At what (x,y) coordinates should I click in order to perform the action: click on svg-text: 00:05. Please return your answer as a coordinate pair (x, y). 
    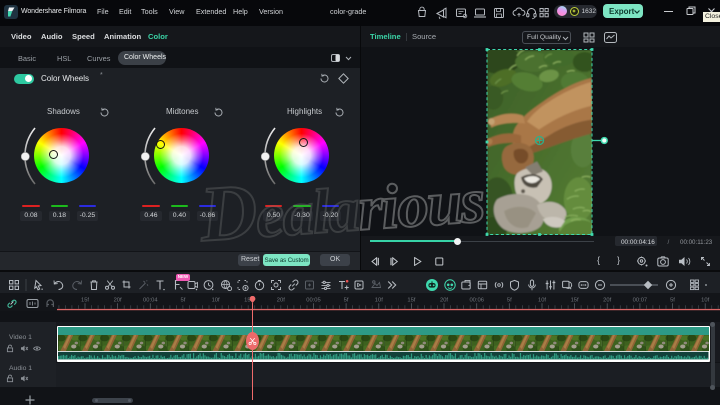
    Looking at the image, I should click on (313, 301).